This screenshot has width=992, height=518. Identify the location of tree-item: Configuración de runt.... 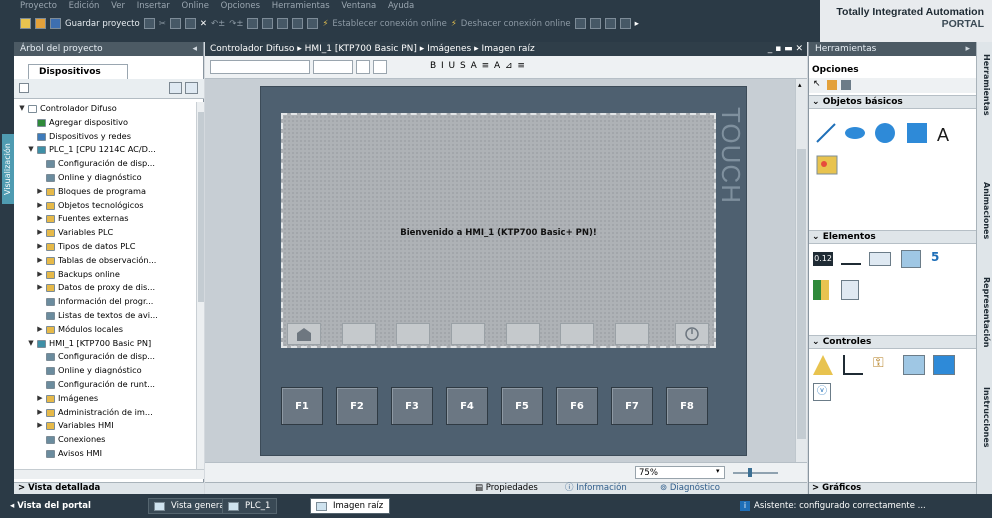
(105, 385).